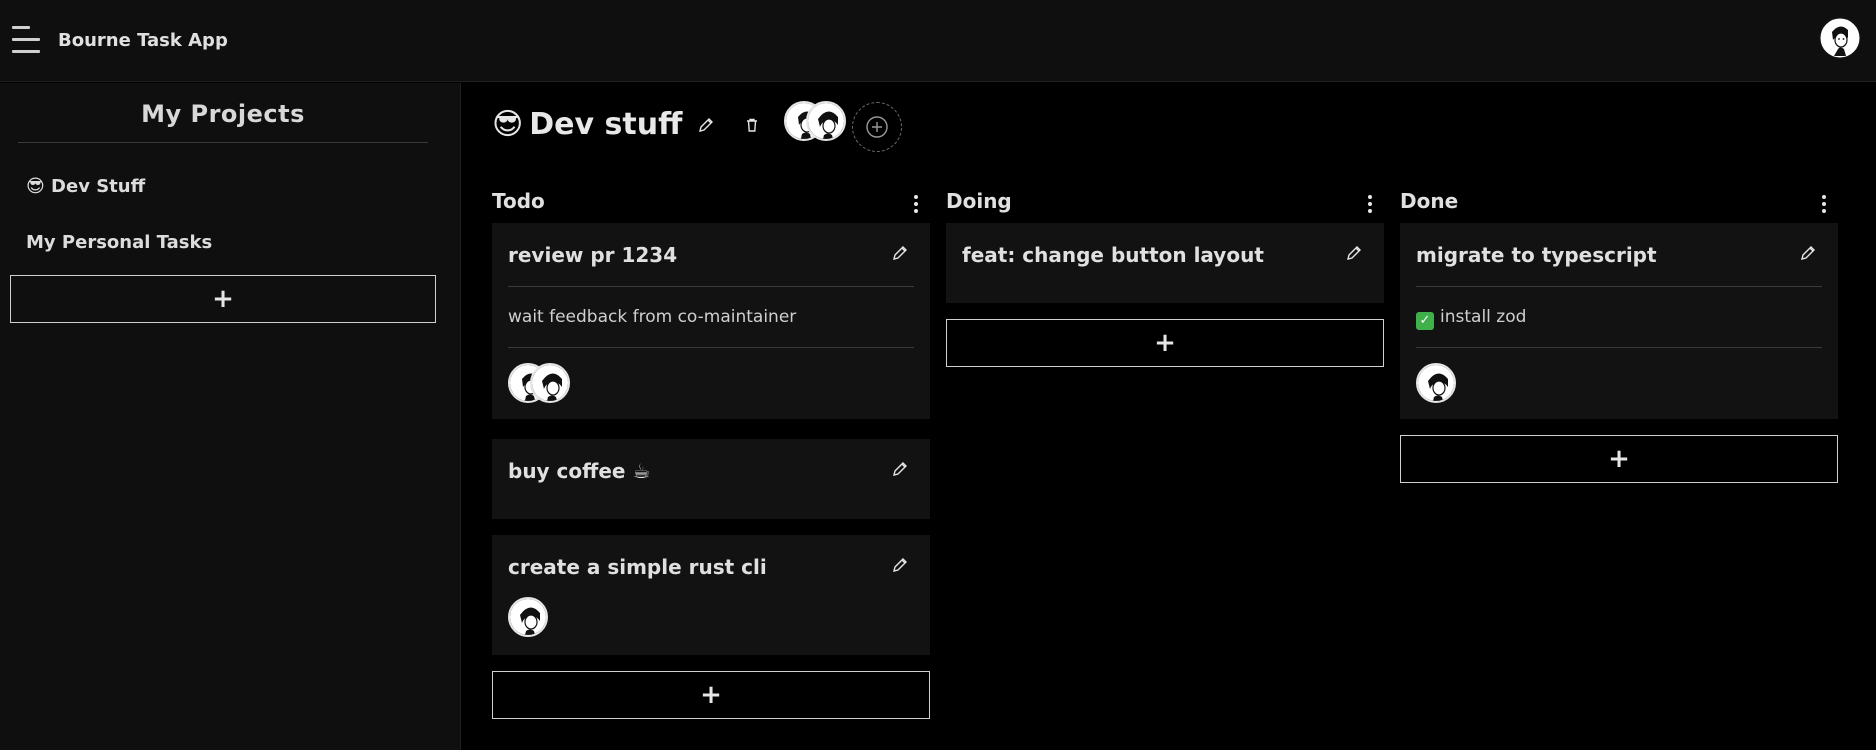  I want to click on task-description-text: install zod, so click(1483, 317).